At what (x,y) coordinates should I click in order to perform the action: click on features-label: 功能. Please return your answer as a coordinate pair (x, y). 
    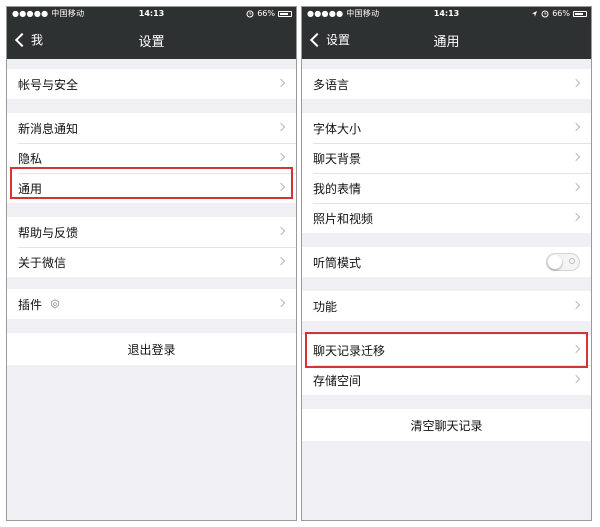
    Looking at the image, I should click on (325, 306).